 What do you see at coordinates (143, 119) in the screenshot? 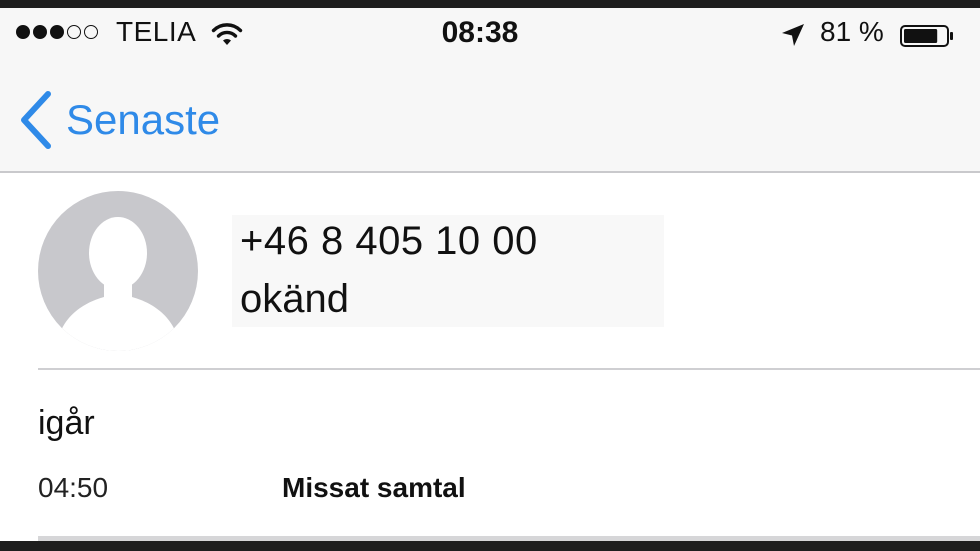
I see `back-label: Senaste` at bounding box center [143, 119].